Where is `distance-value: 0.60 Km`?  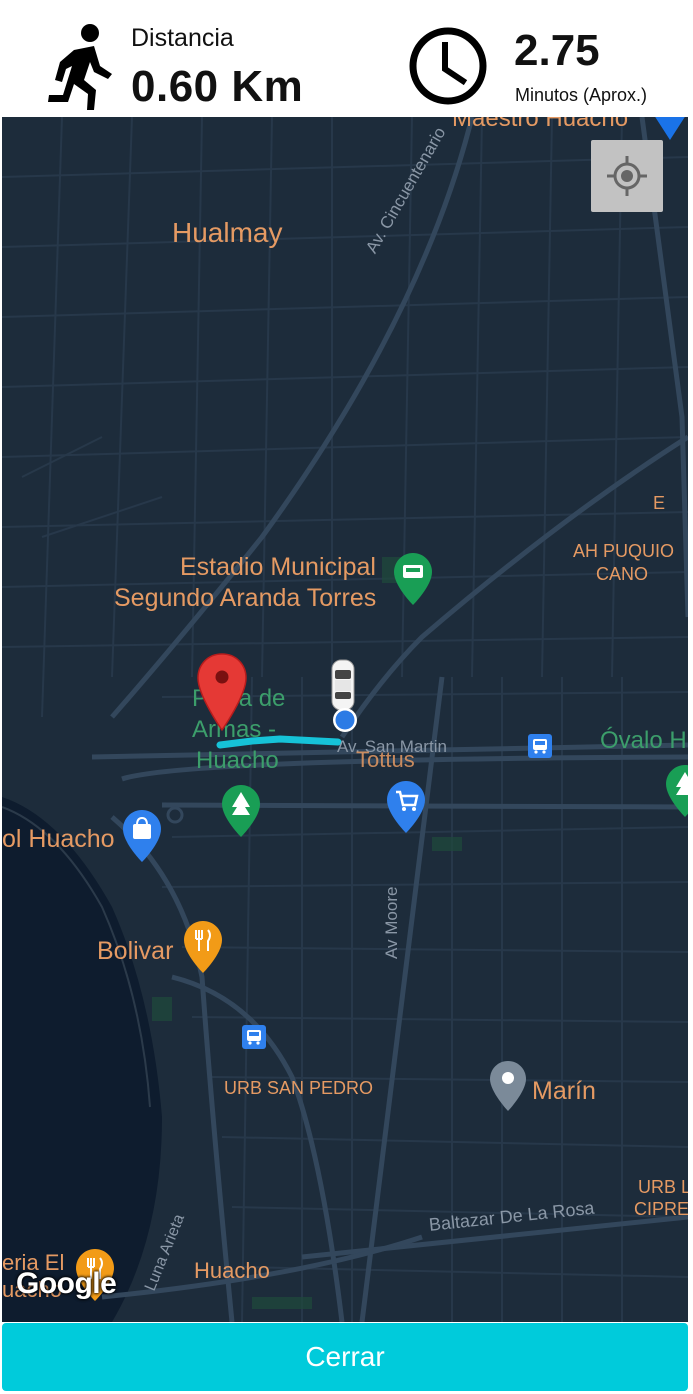
distance-value: 0.60 Km is located at coordinates (217, 86).